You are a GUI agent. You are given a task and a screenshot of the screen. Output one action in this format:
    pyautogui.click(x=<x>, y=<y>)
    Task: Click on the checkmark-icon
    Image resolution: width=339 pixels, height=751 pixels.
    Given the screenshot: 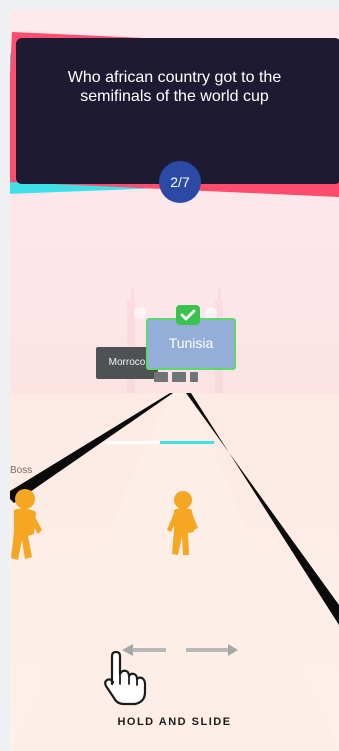 What is the action you would take?
    pyautogui.click(x=188, y=315)
    